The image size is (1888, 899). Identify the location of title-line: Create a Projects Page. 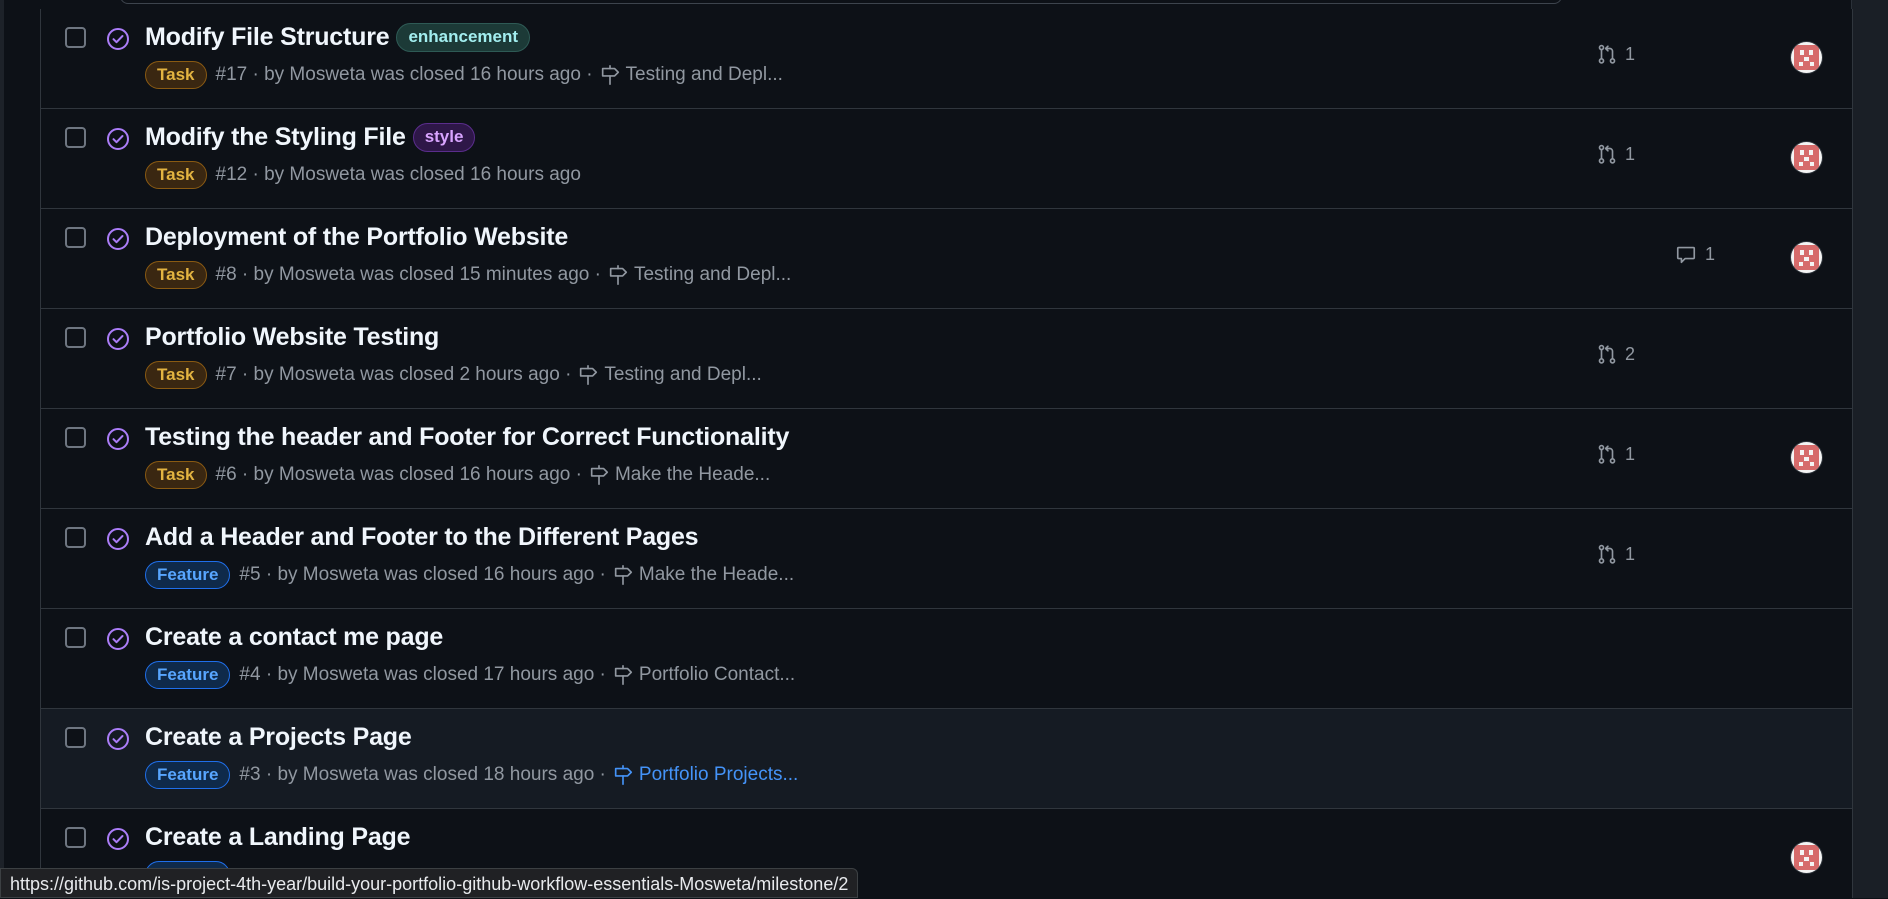
(278, 737).